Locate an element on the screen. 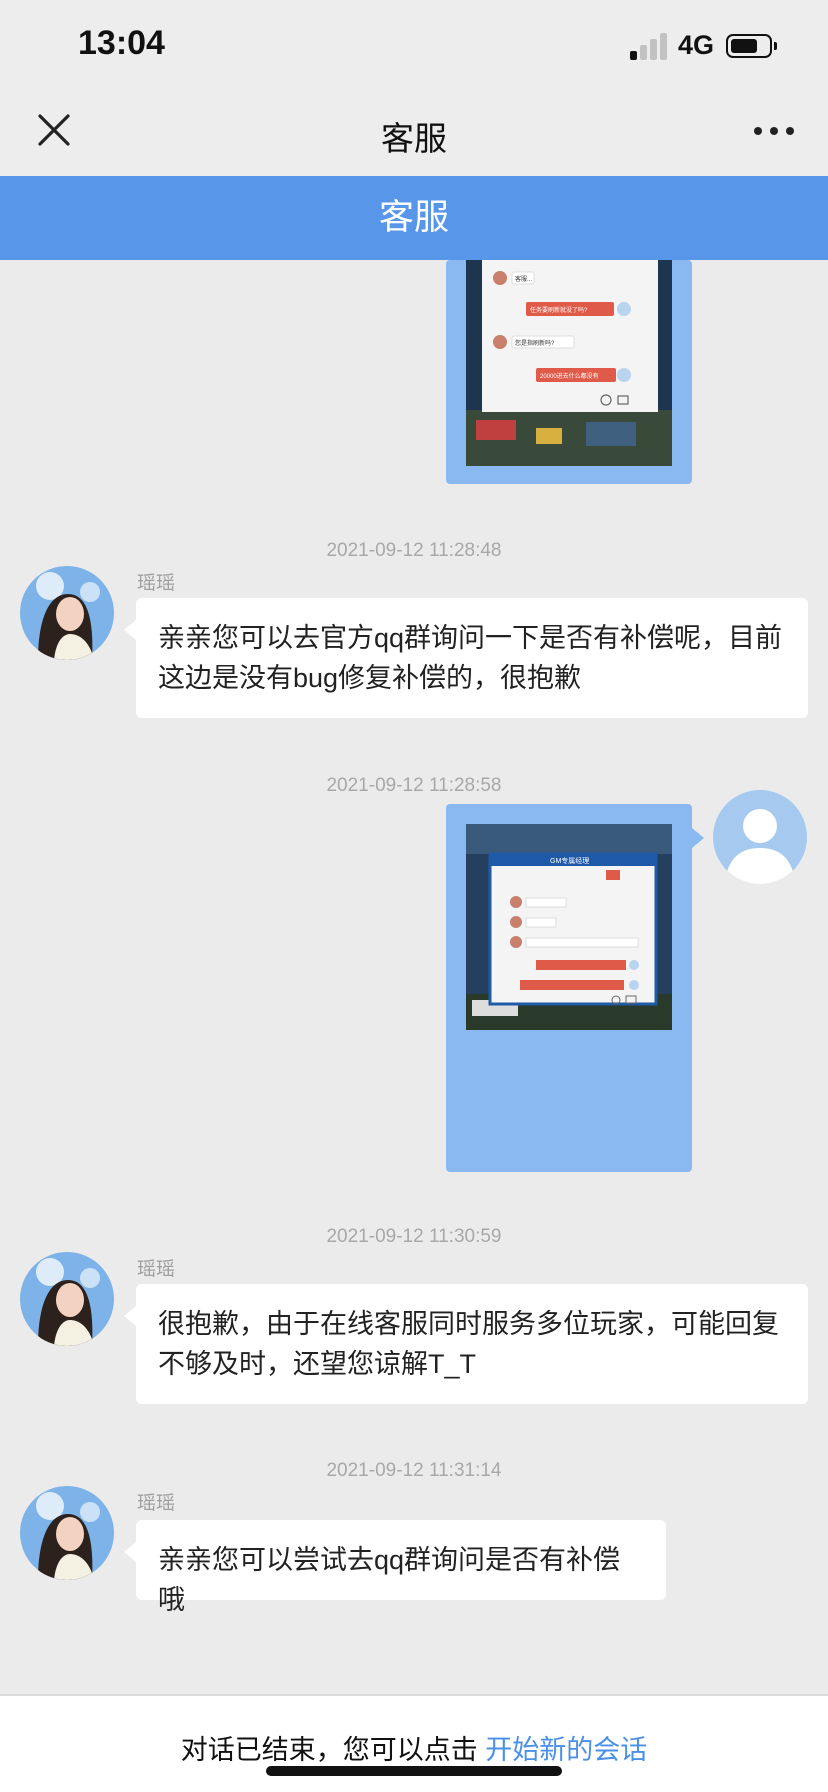 This screenshot has width=828, height=1792. message-timestamp: 2021-09-12 11:31:14 is located at coordinates (414, 1470).